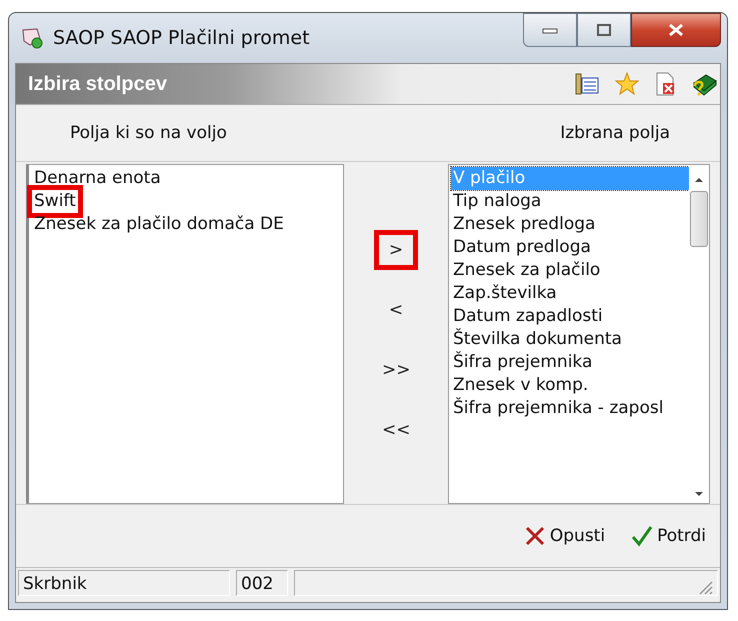 Image resolution: width=738 pixels, height=621 pixels. I want to click on move-button: <, so click(396, 310).